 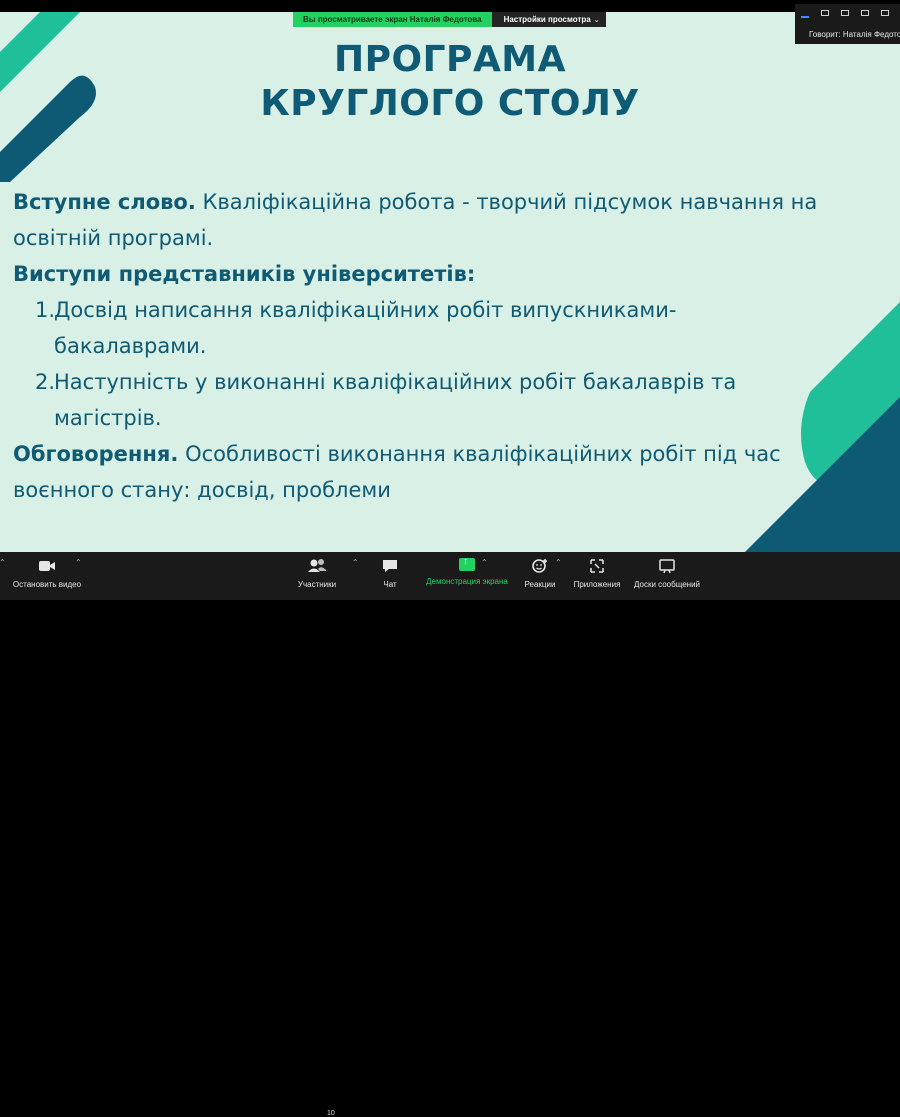 What do you see at coordinates (850, 14) in the screenshot?
I see `layout-switcher` at bounding box center [850, 14].